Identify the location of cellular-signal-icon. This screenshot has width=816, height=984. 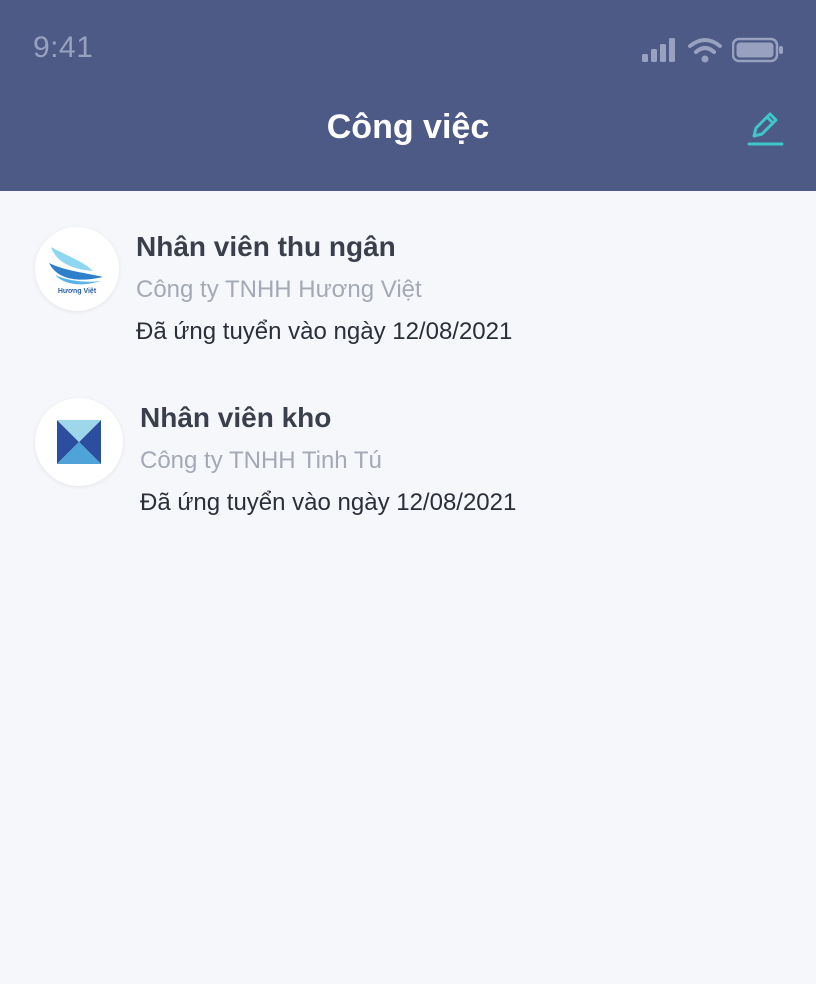
(658, 50).